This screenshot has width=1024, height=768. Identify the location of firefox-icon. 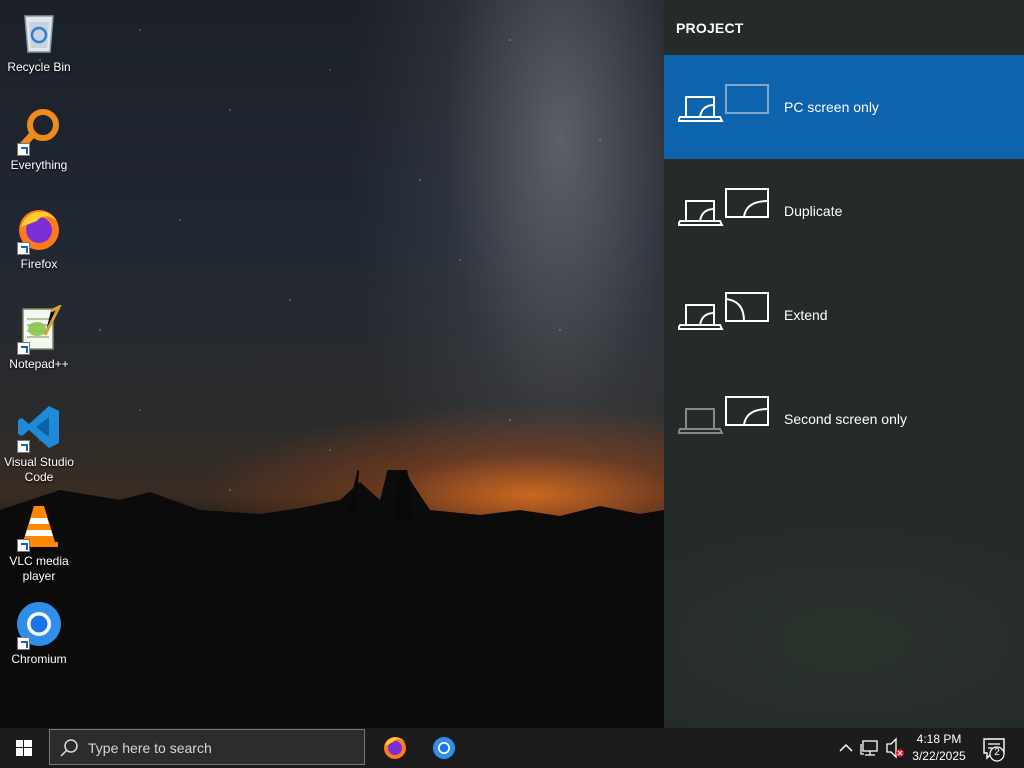
(395, 748).